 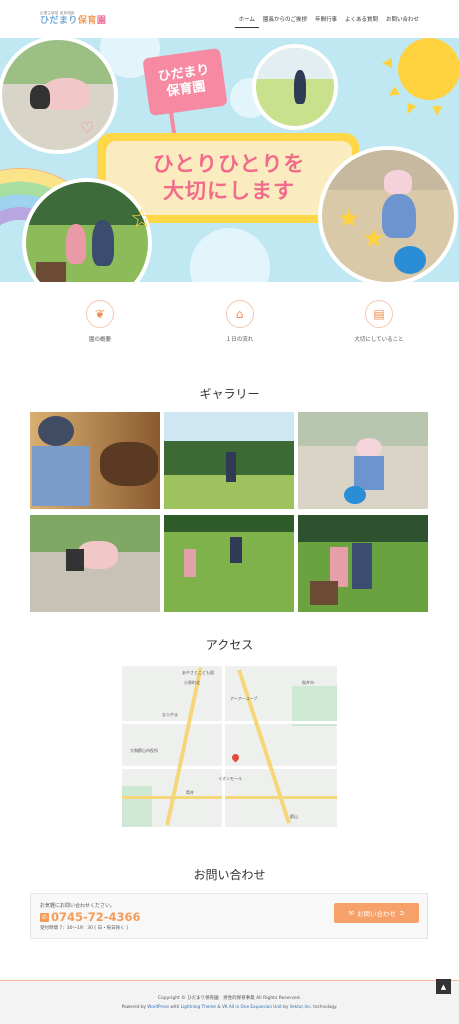 I want to click on gallery-photo-bench, so click(x=363, y=563).